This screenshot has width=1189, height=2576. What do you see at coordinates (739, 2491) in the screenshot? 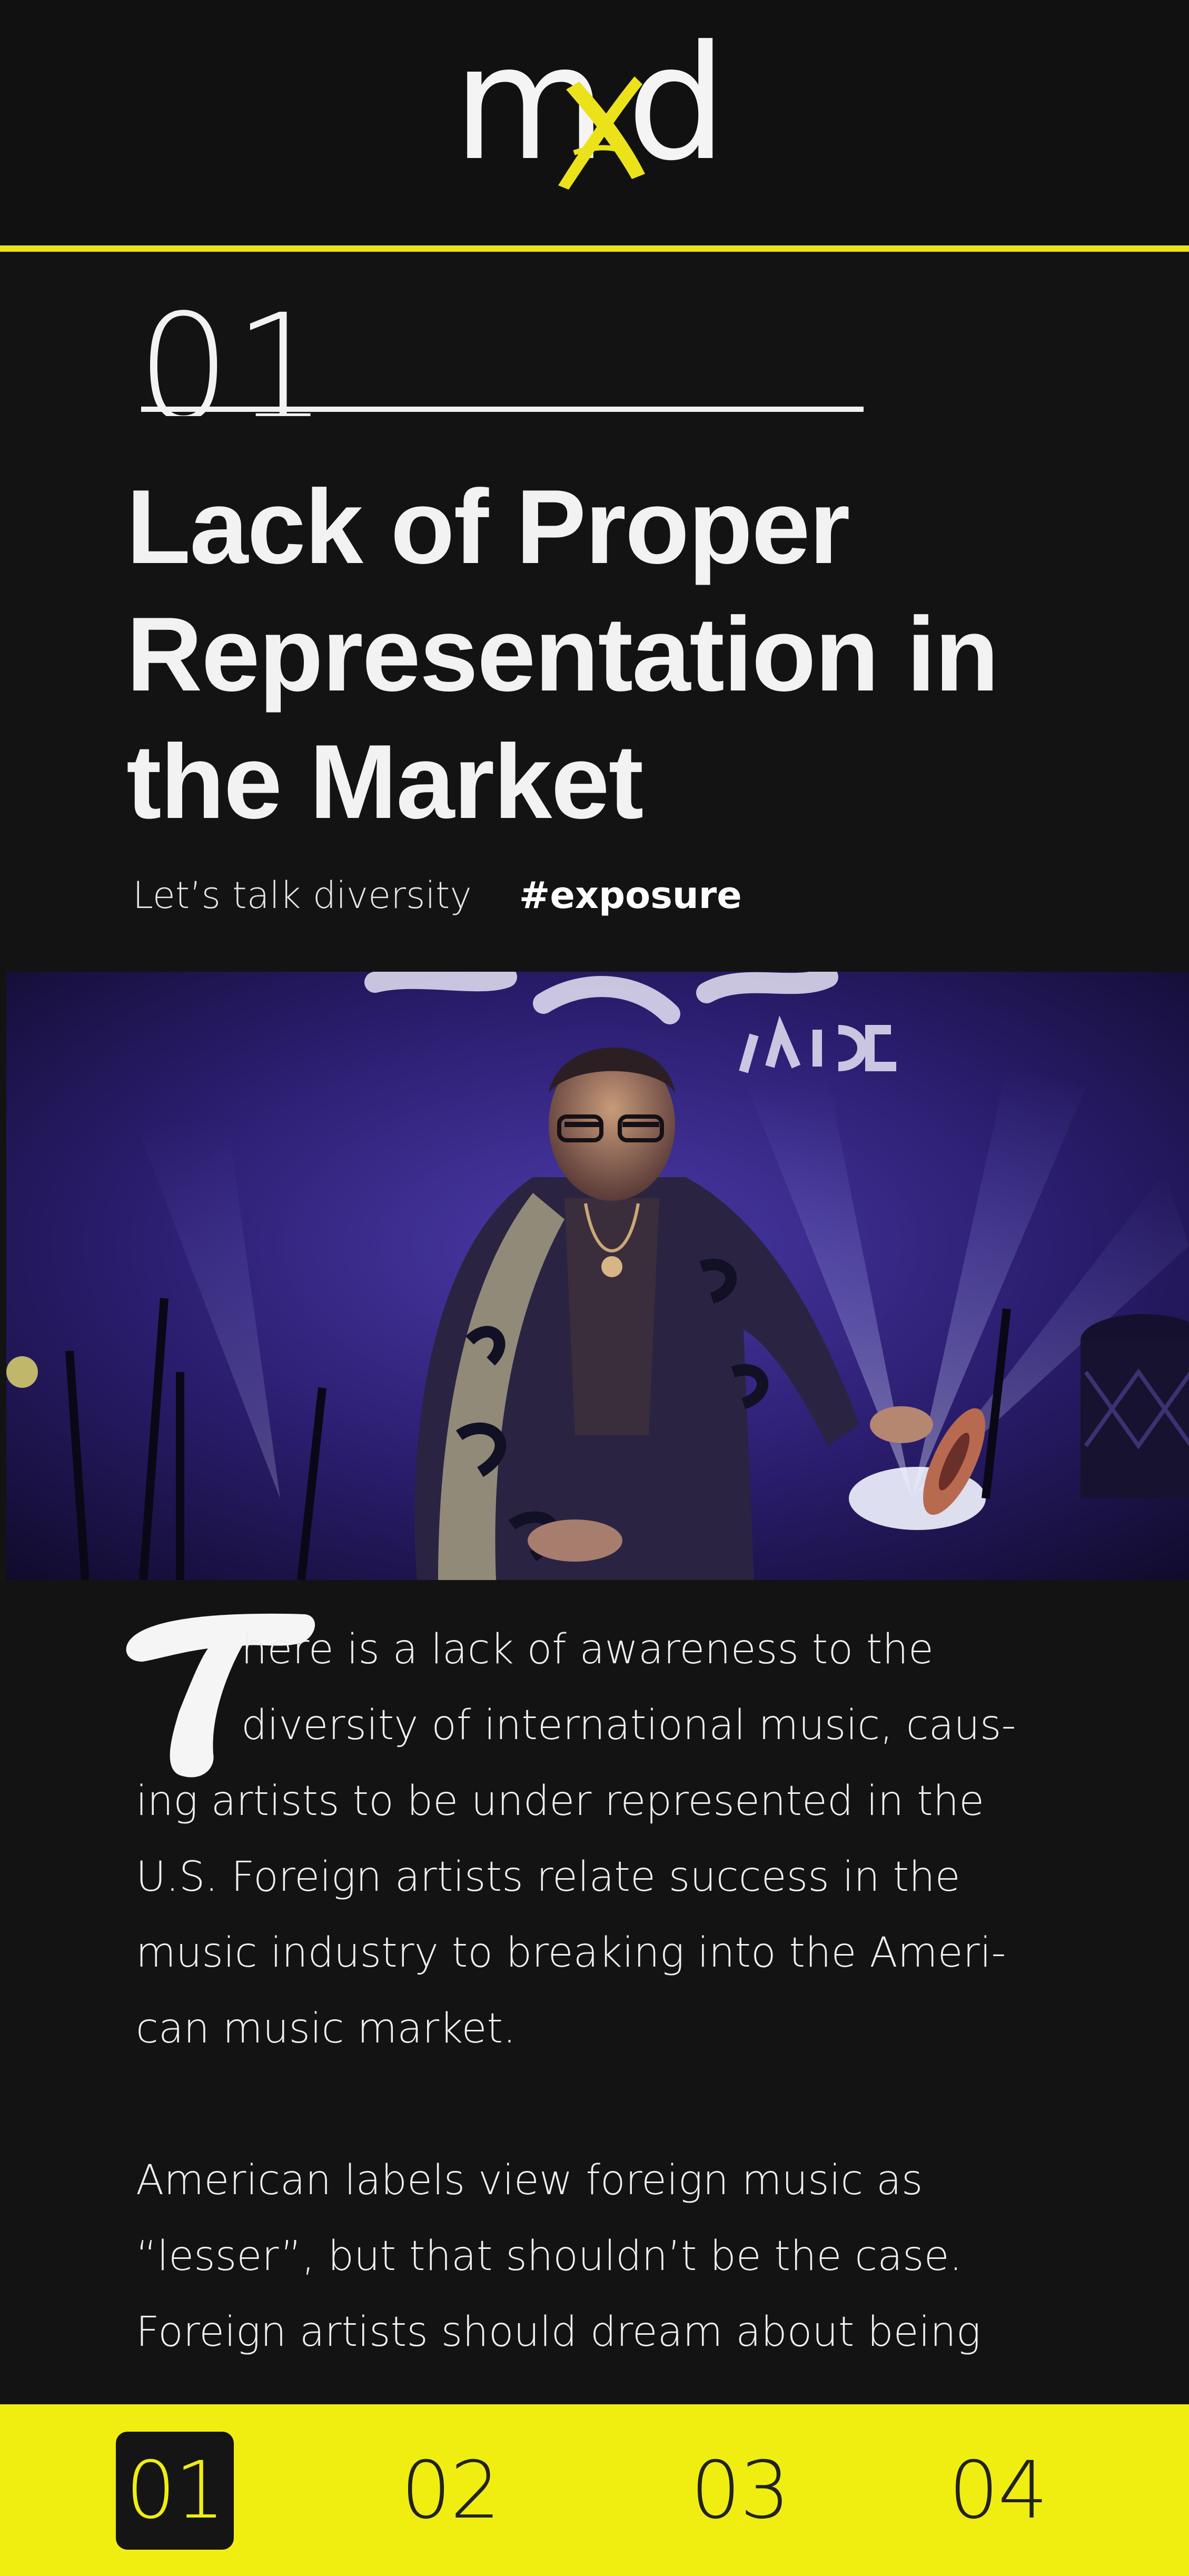
I see `nav-item-03: 03` at bounding box center [739, 2491].